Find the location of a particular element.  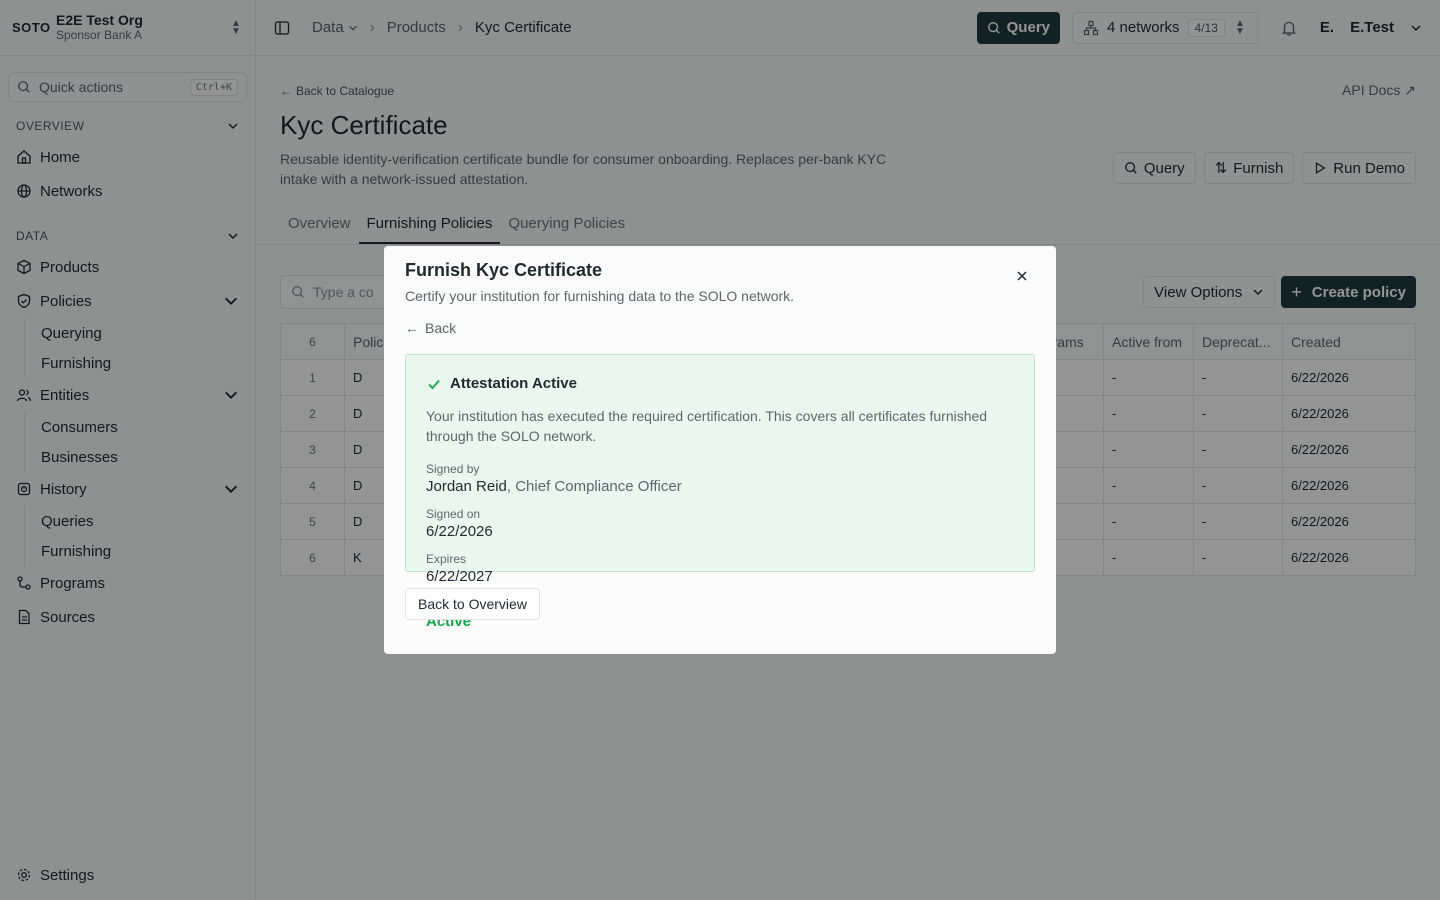

signed-on-field: Signed on 6/22/2026 is located at coordinates (577, 523).